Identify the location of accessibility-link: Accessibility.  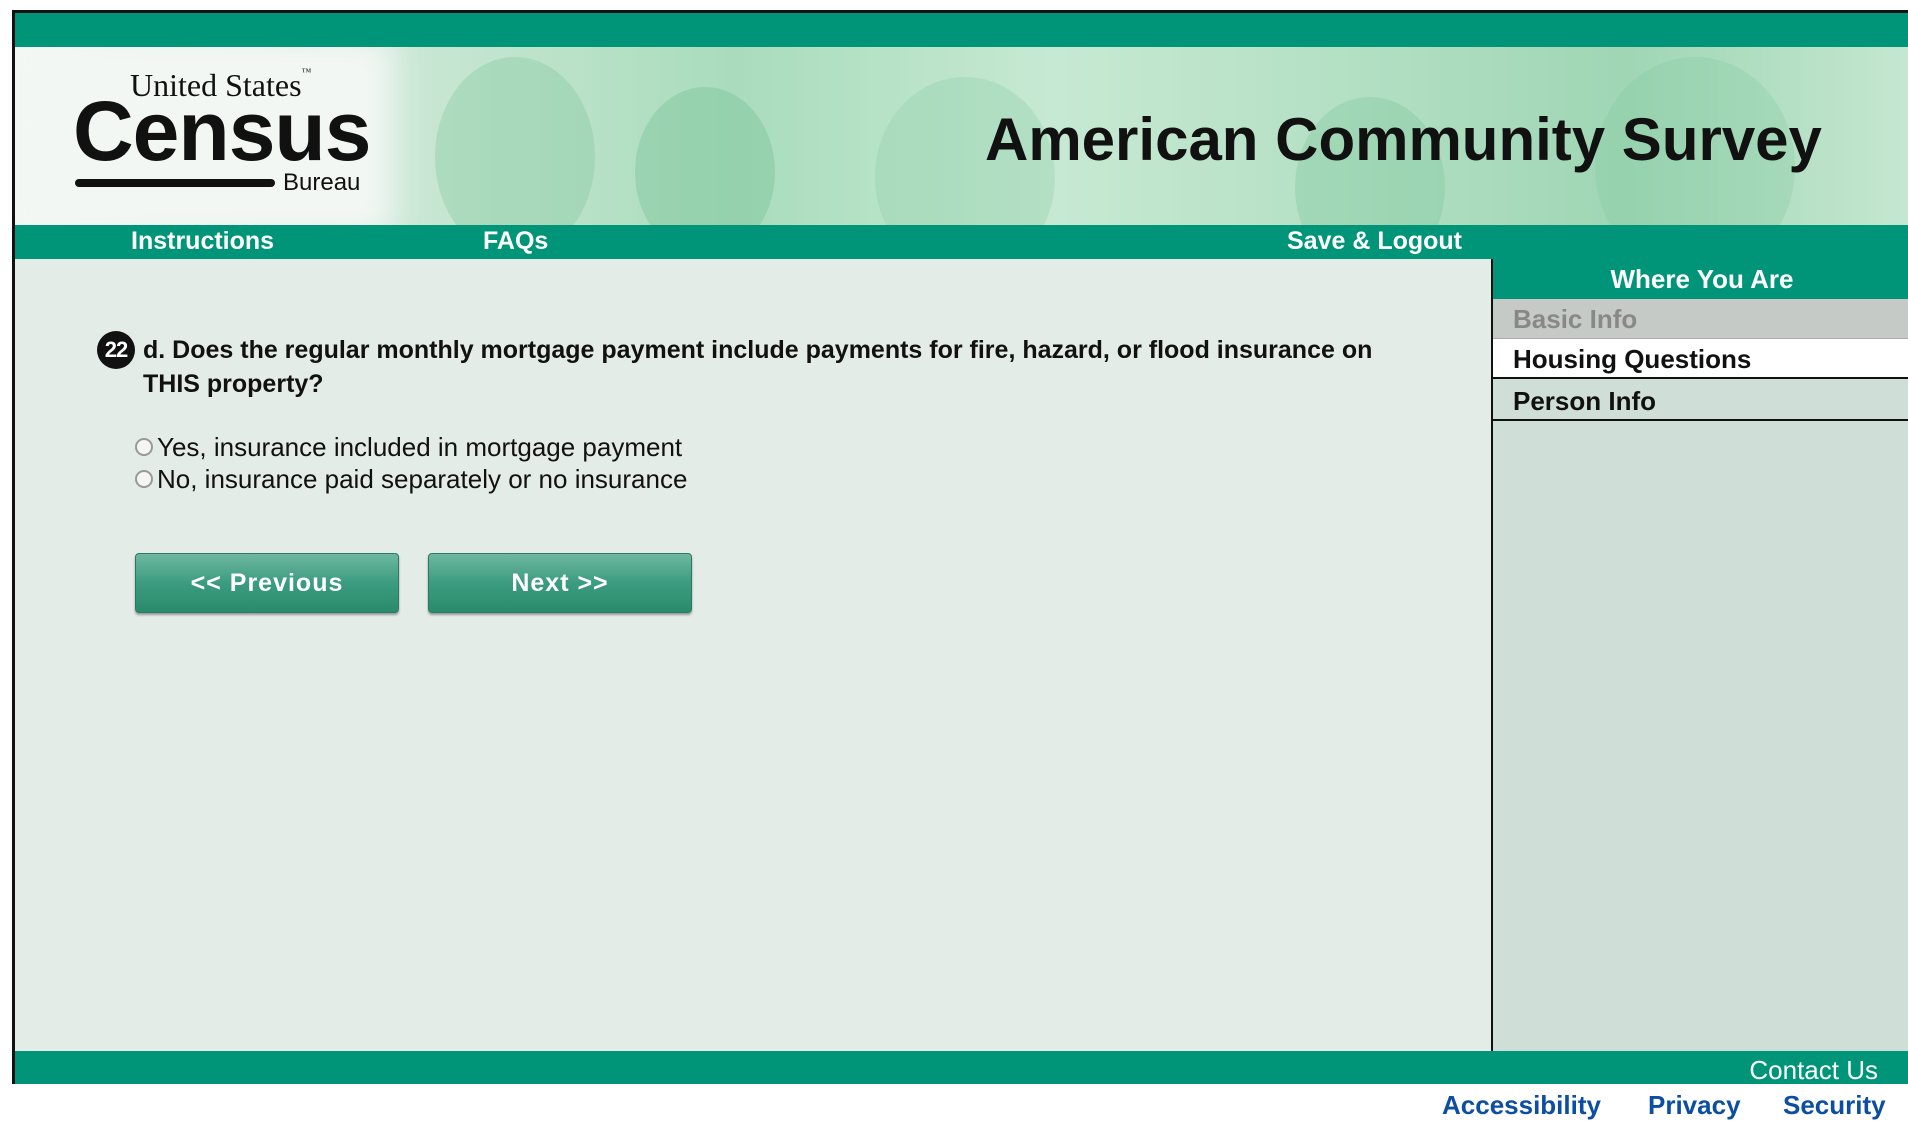
(1521, 1105).